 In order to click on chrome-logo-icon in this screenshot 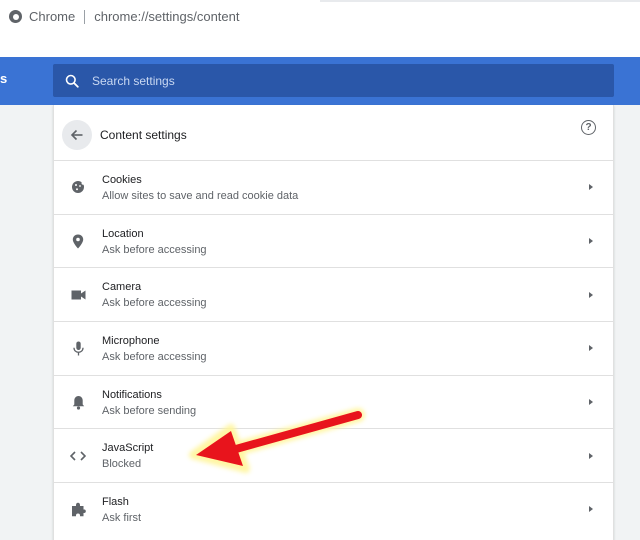, I will do `click(15, 16)`.